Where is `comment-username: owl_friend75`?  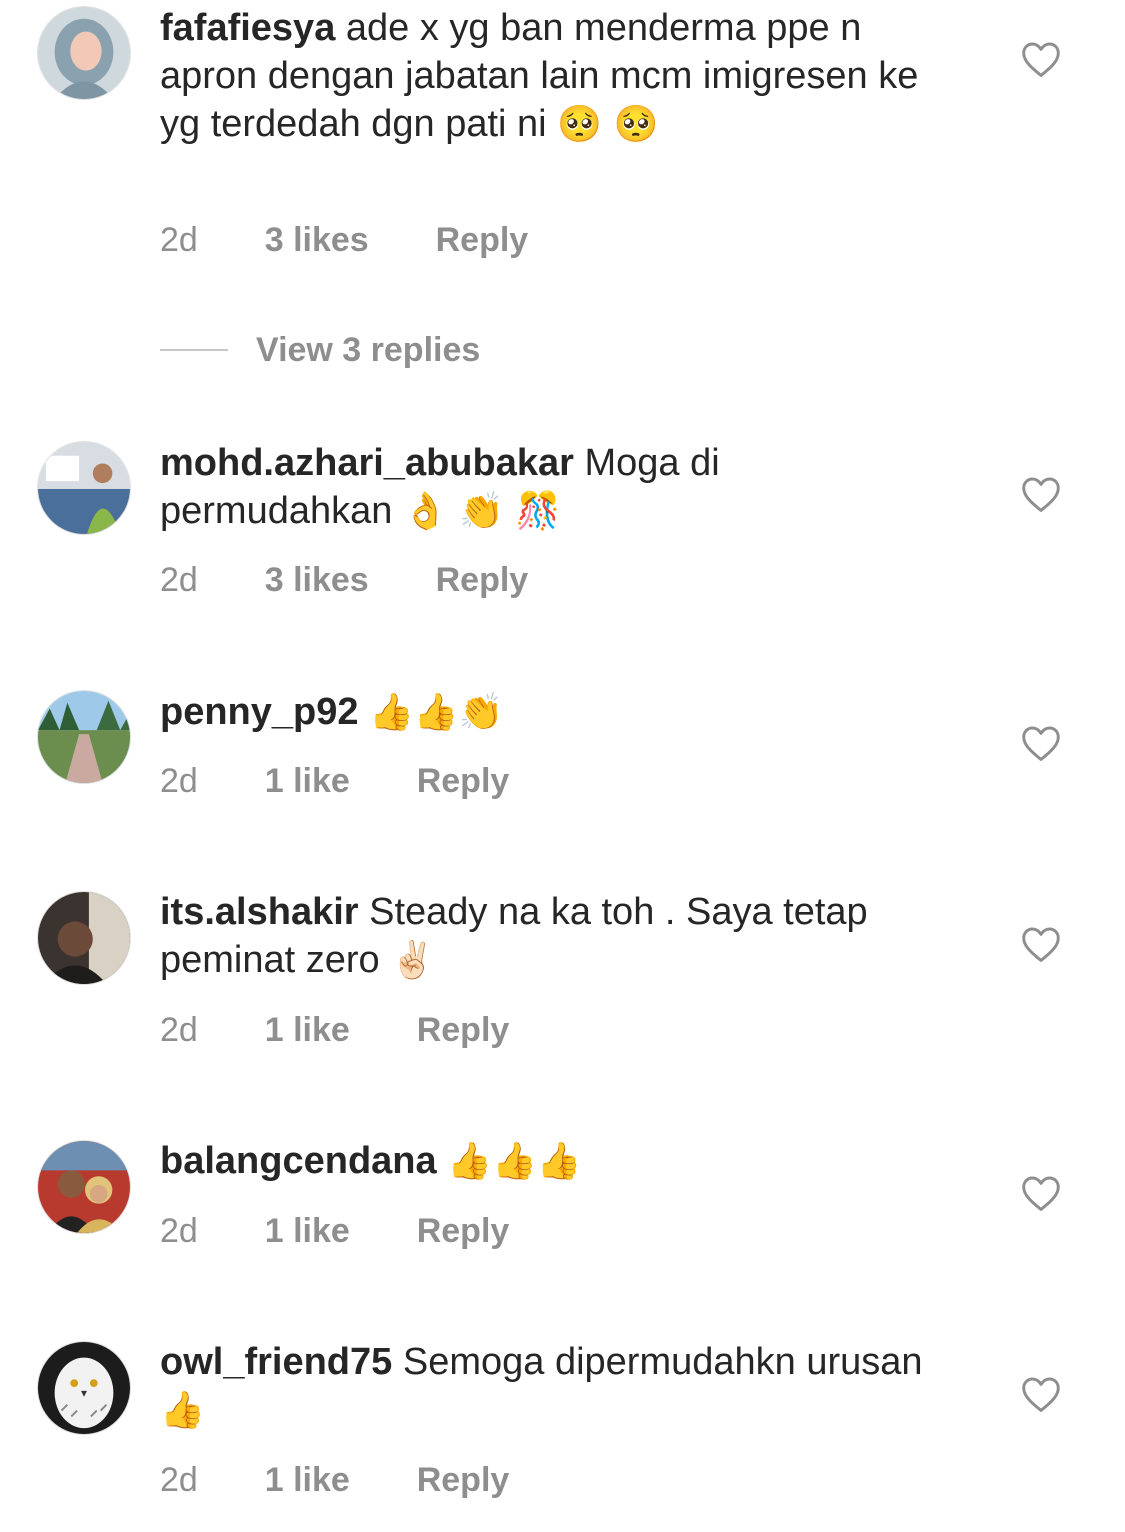
comment-username: owl_friend75 is located at coordinates (276, 1362).